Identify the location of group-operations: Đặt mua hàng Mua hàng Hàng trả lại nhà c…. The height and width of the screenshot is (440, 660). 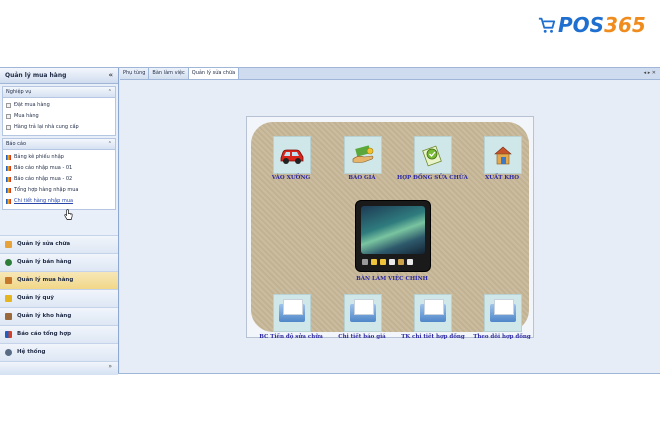
(59, 117).